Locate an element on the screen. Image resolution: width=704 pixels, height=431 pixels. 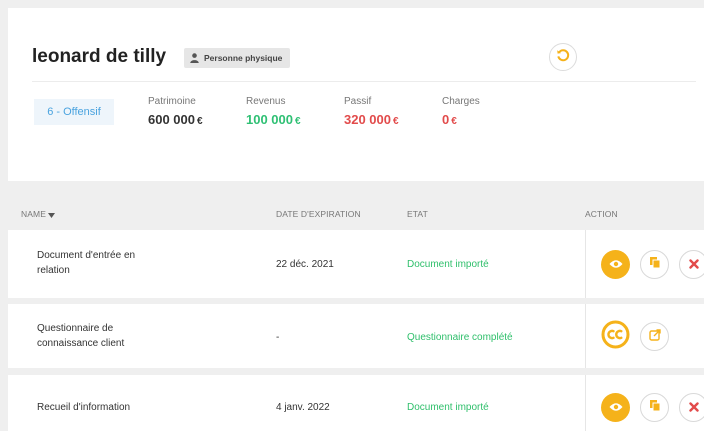
stat-value: 600 000 € is located at coordinates (175, 119).